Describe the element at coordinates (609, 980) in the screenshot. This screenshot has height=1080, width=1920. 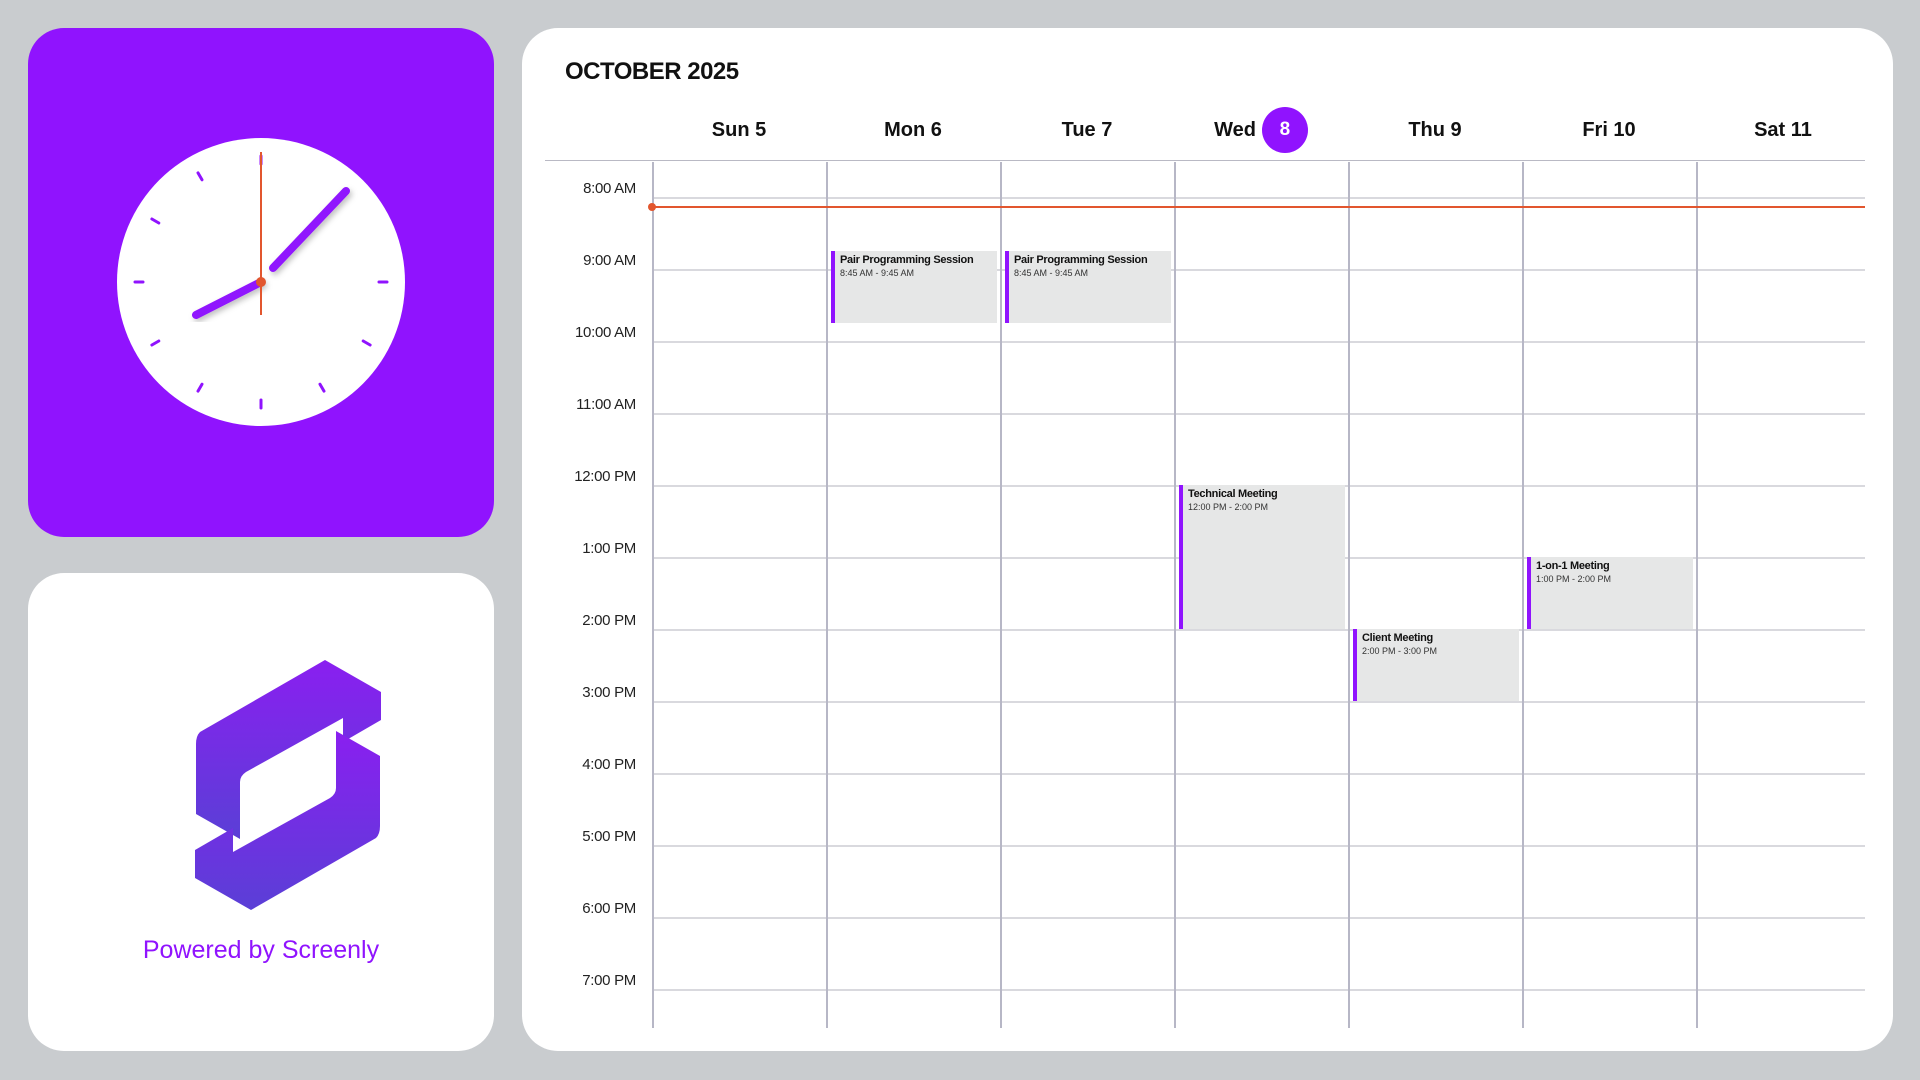
I see `time-label: 7:00 PM` at that location.